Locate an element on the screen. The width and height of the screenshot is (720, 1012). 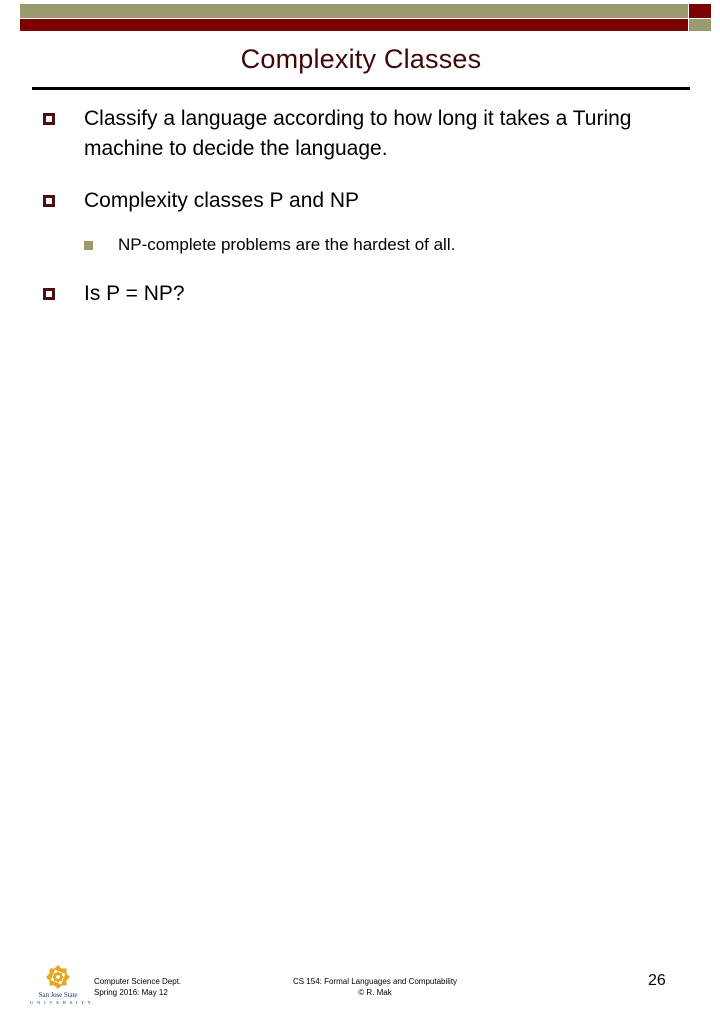
sjsu-rosette-logo-icon is located at coordinates (58, 977).